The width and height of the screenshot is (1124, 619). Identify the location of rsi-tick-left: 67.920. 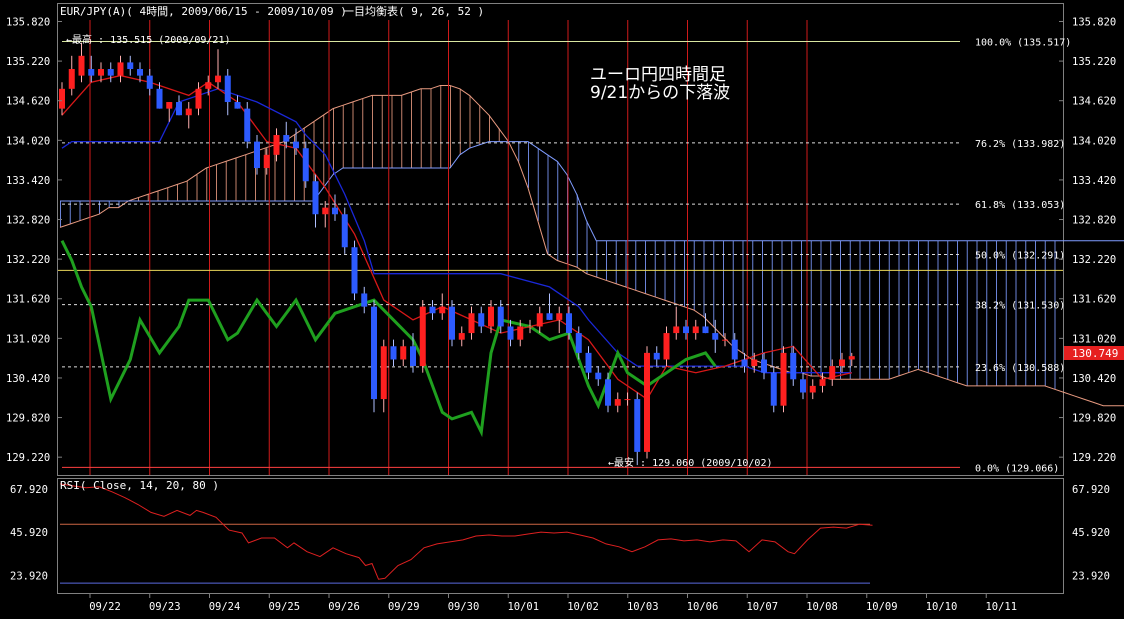
(29, 490).